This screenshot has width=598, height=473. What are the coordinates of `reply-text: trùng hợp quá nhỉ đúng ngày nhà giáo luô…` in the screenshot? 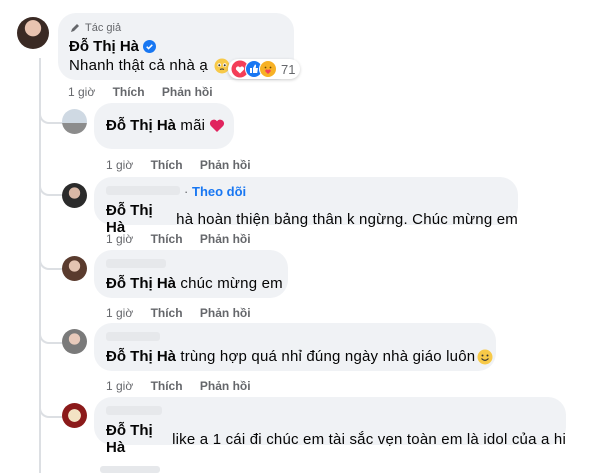 It's located at (326, 356).